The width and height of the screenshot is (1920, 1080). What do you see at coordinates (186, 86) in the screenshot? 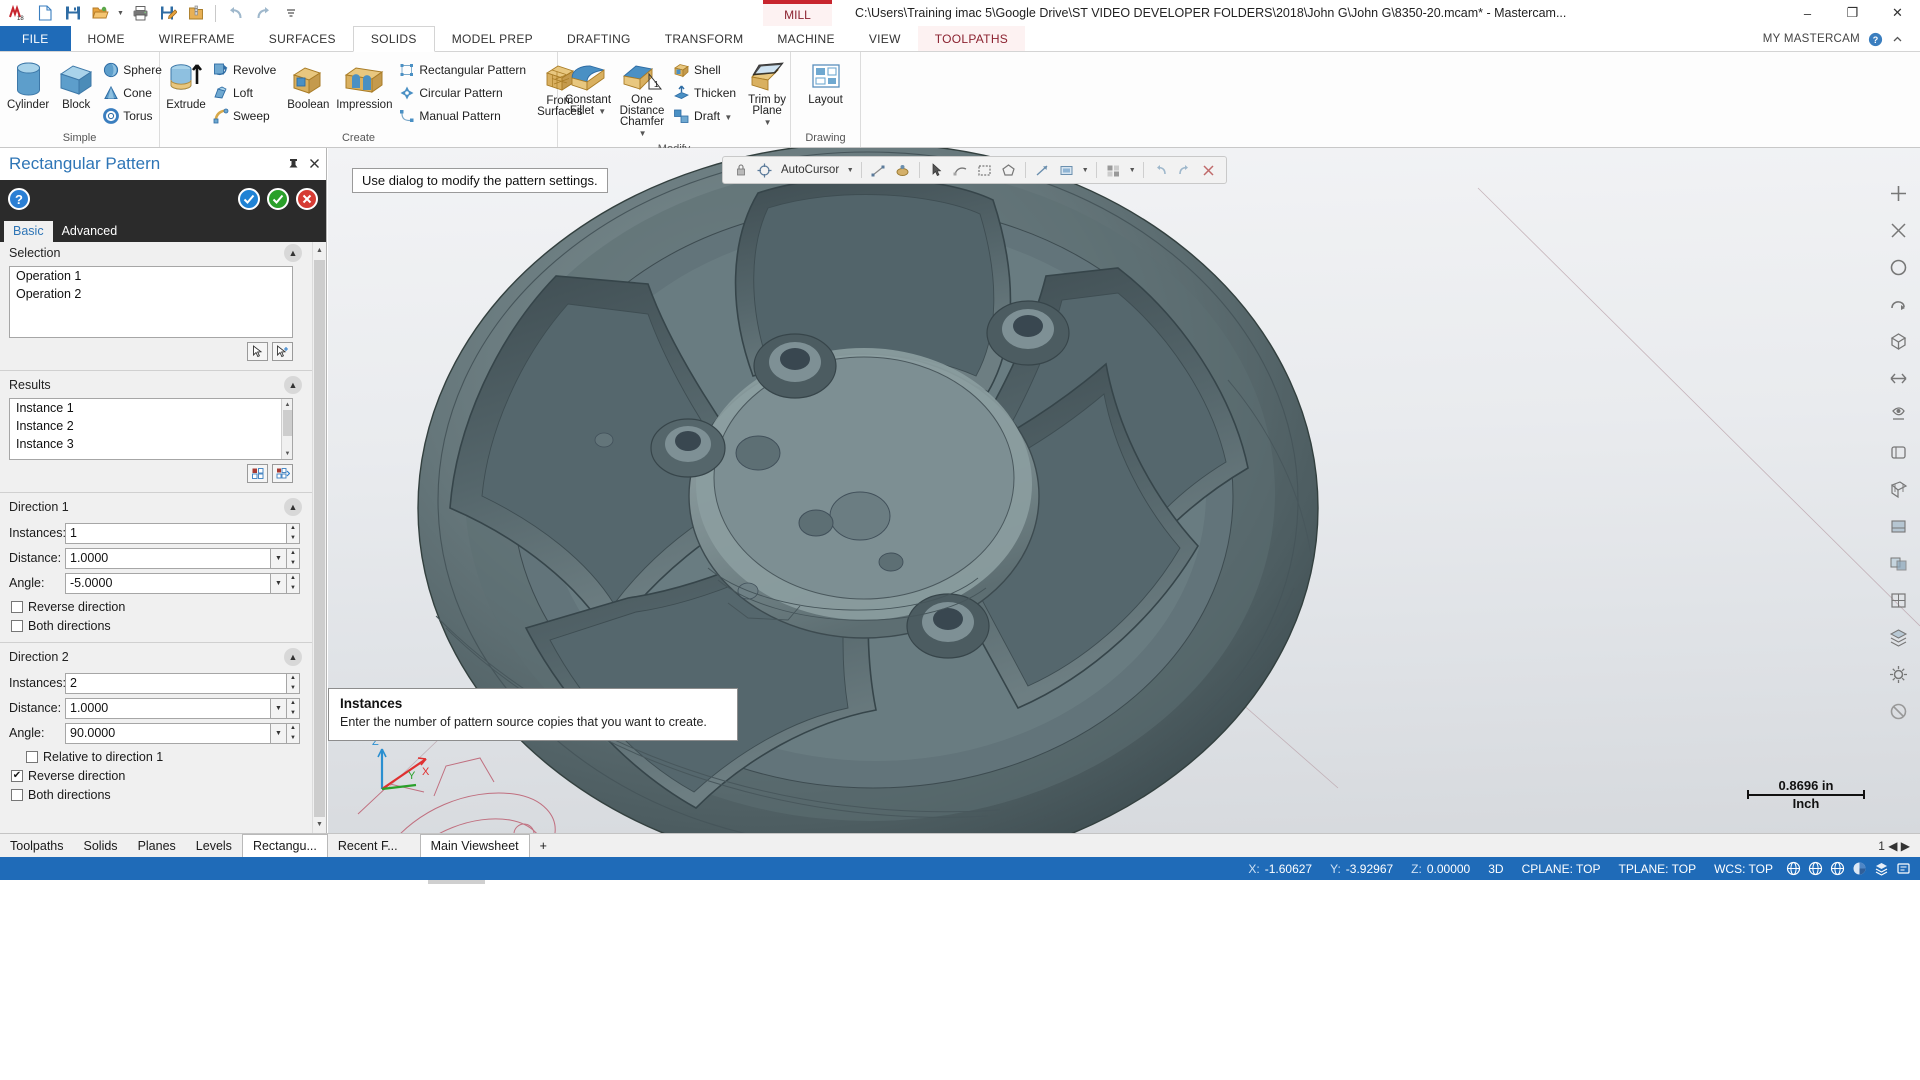
I see `extrude-button: Extrude` at bounding box center [186, 86].